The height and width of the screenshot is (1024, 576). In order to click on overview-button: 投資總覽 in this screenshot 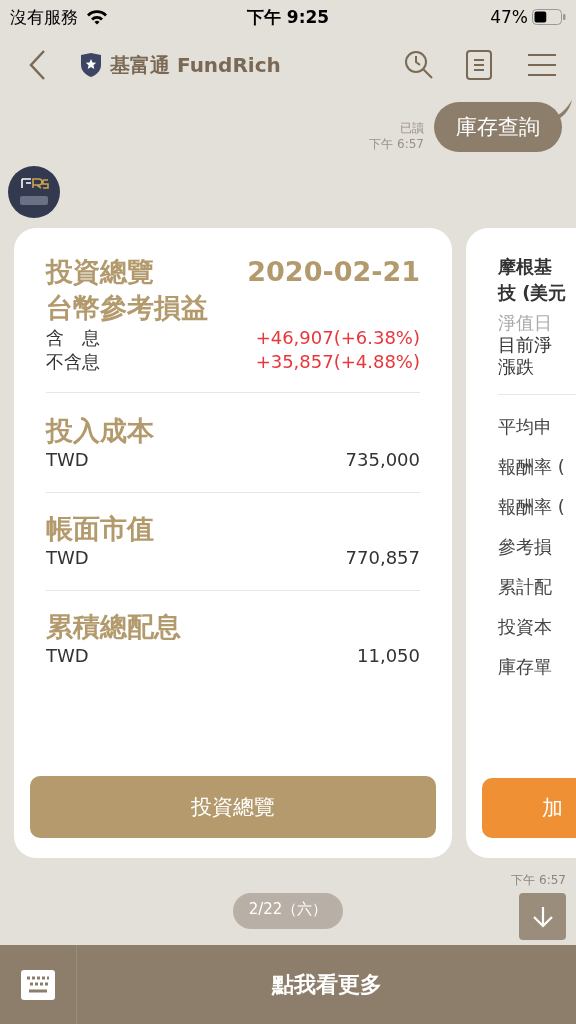, I will do `click(233, 807)`.